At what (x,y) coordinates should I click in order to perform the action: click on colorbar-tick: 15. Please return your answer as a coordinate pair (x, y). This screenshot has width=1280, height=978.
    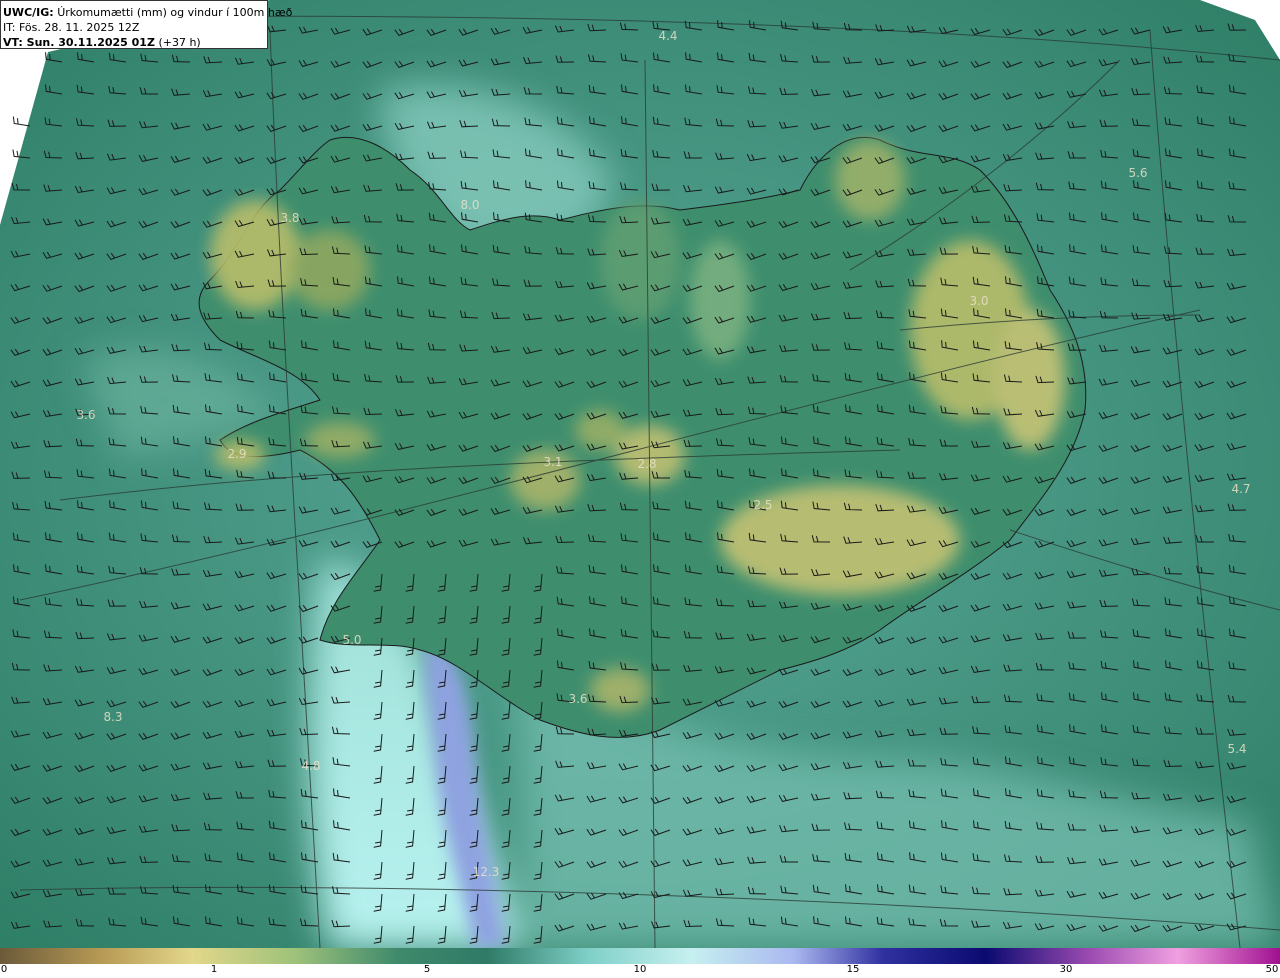
    Looking at the image, I should click on (853, 969).